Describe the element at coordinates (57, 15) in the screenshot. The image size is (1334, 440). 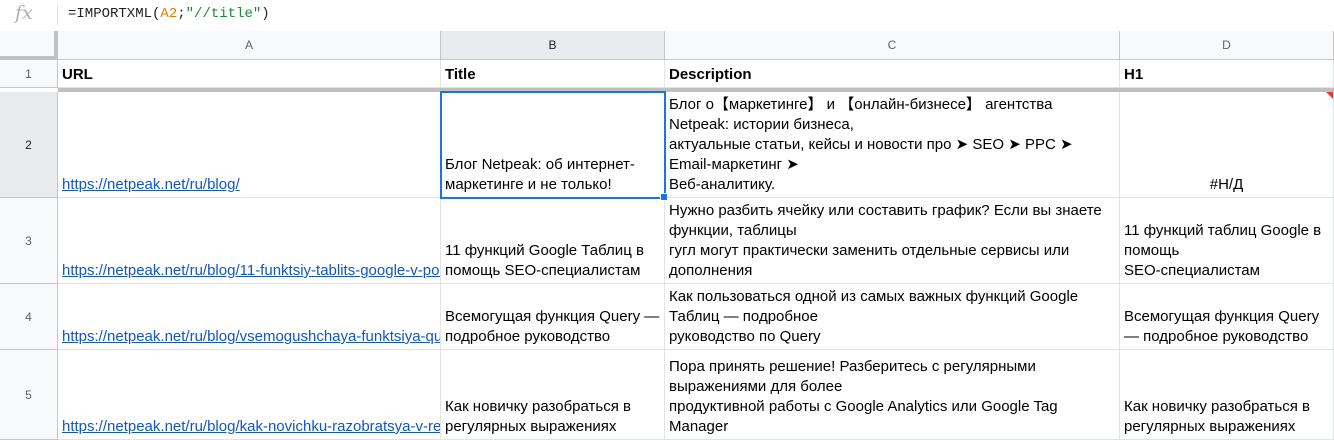
I see `formula-separator` at that location.